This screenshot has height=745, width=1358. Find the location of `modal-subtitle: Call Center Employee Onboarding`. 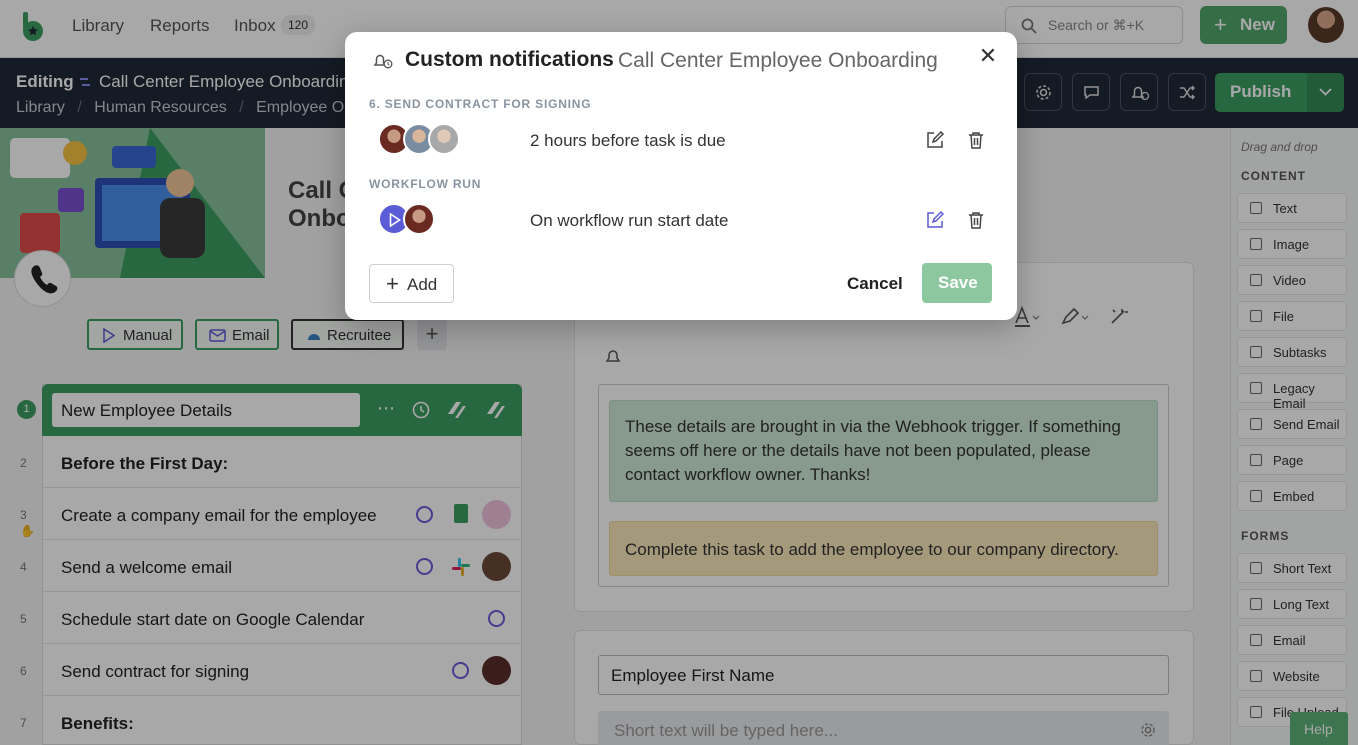

modal-subtitle: Call Center Employee Onboarding is located at coordinates (778, 60).